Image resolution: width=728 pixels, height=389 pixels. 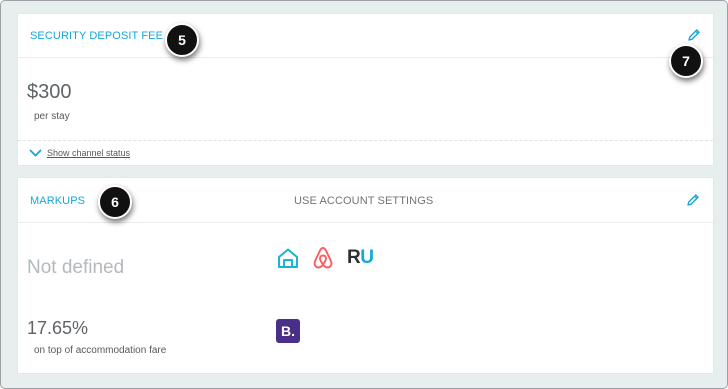 I want to click on show-channel-status-link: Show channel status, so click(x=79, y=153).